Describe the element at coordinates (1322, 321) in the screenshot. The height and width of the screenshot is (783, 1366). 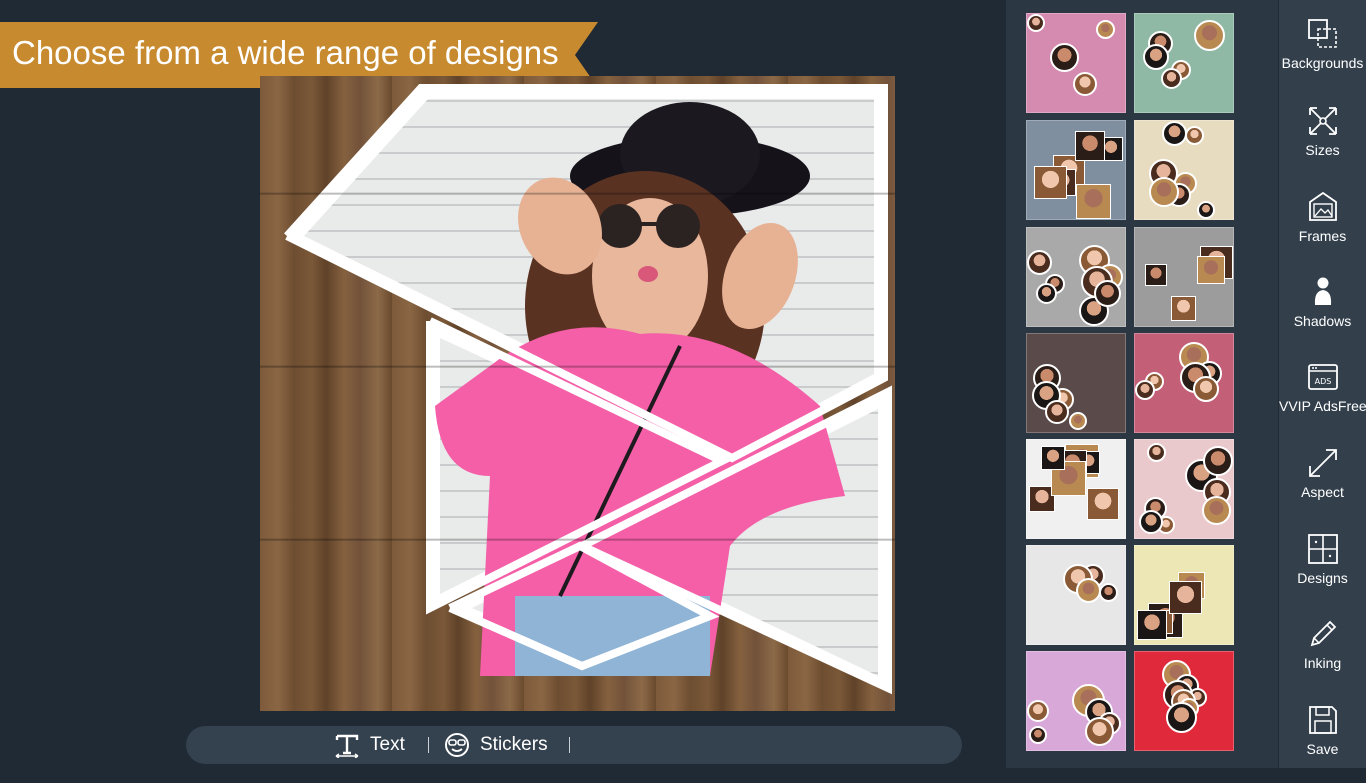
I see `sidebar-label: Shadows` at that location.